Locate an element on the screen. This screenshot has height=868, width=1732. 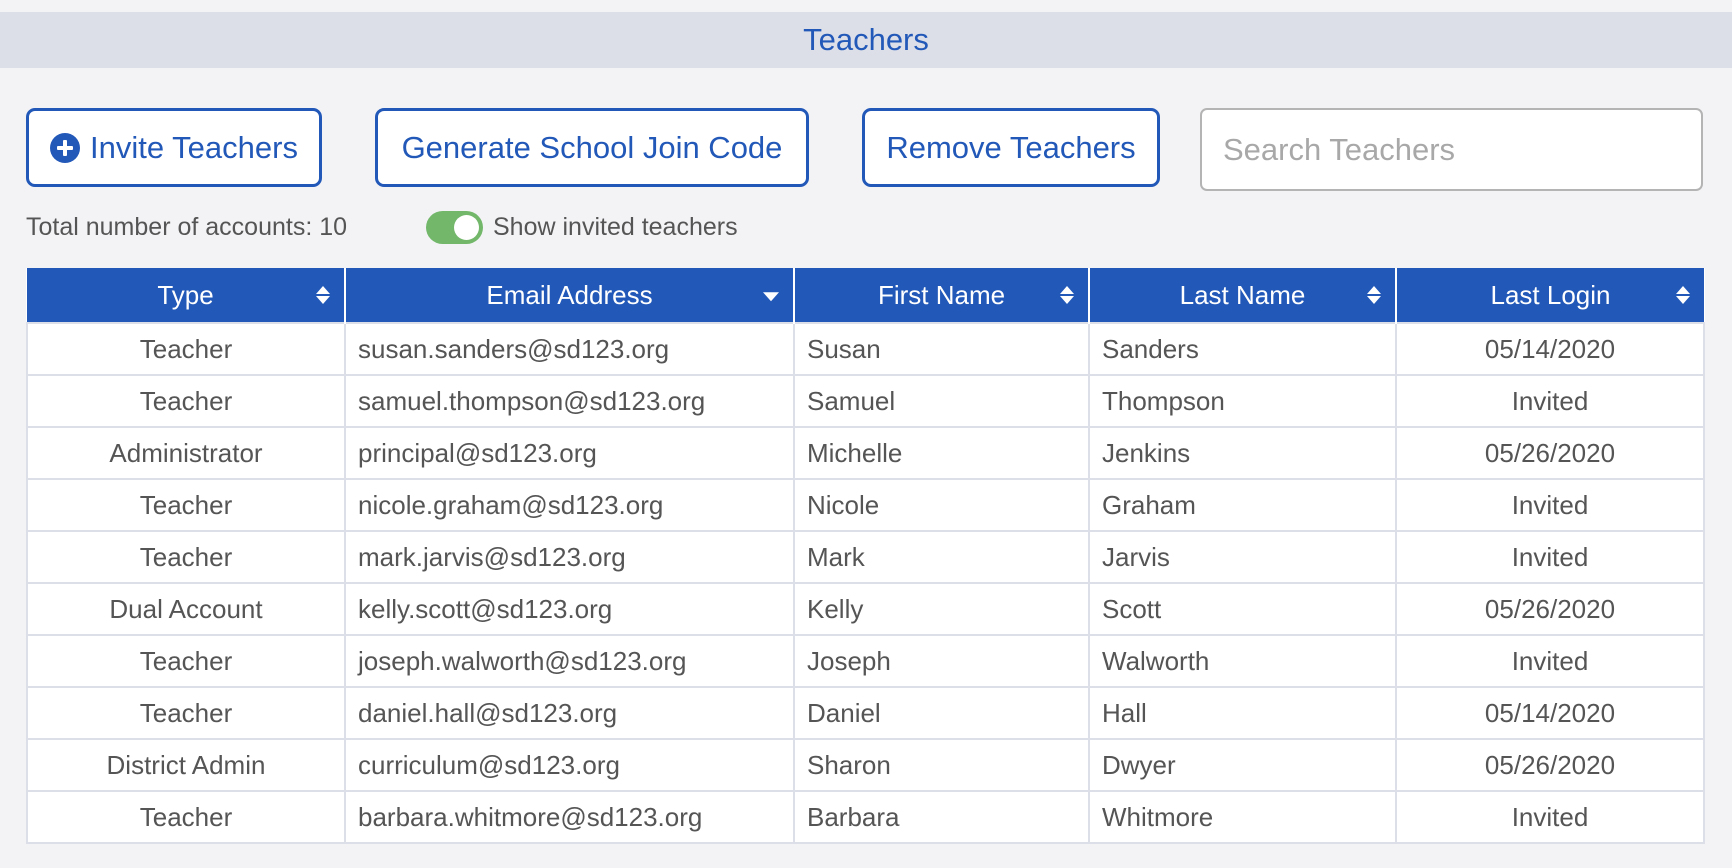
column-header-last-name: Last Name is located at coordinates (1242, 295).